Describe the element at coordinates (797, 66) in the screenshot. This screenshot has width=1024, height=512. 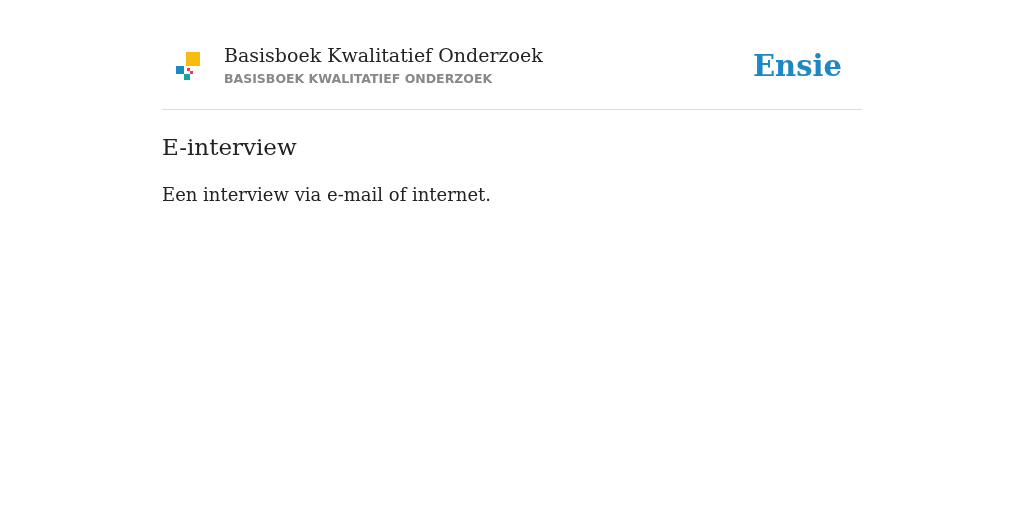
I see `brand-logo: Ensie` at that location.